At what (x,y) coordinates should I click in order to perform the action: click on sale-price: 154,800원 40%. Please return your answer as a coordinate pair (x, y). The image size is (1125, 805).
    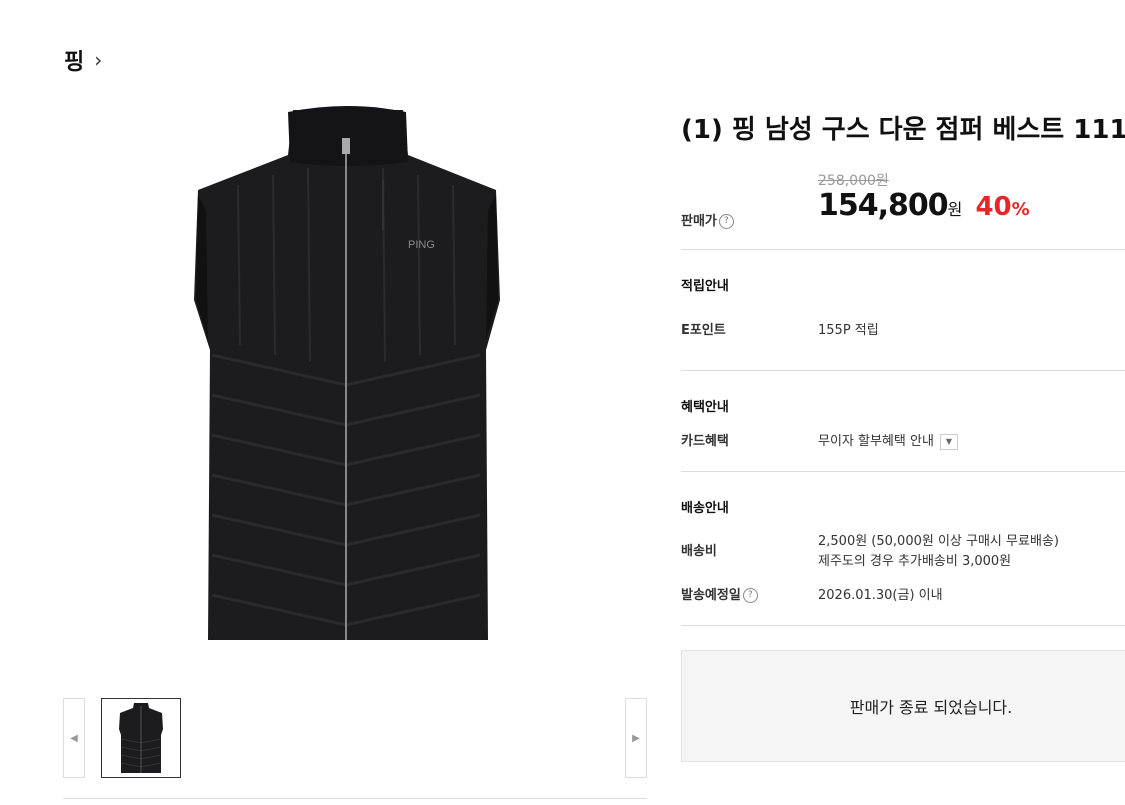
    Looking at the image, I should click on (924, 205).